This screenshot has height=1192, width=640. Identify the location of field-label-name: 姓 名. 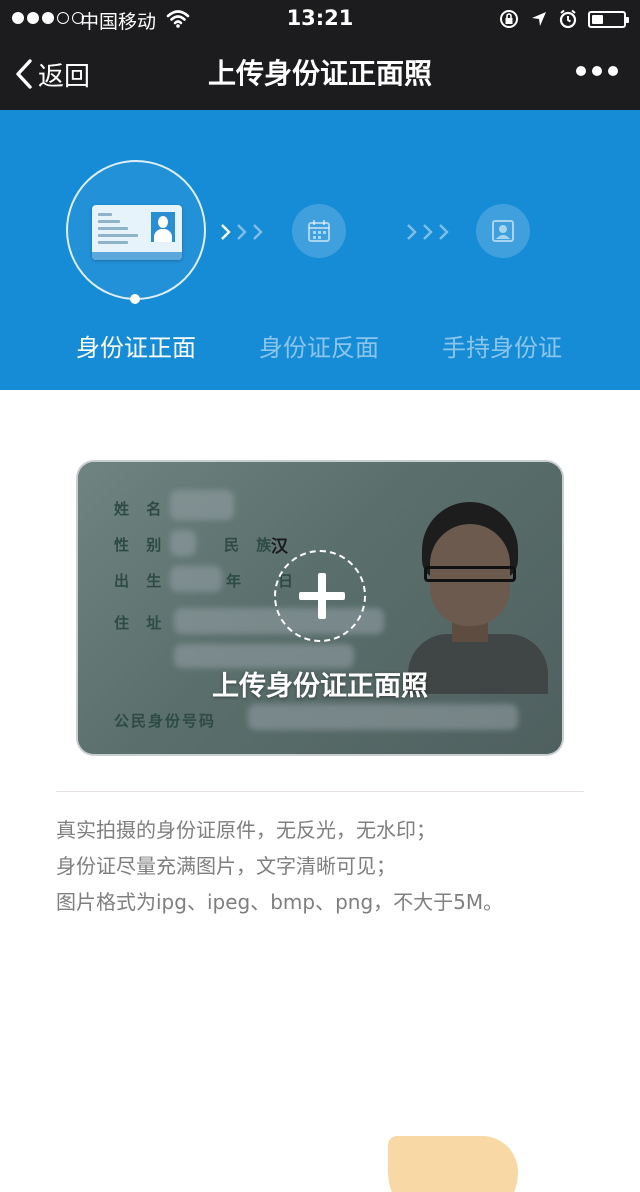
(141, 509).